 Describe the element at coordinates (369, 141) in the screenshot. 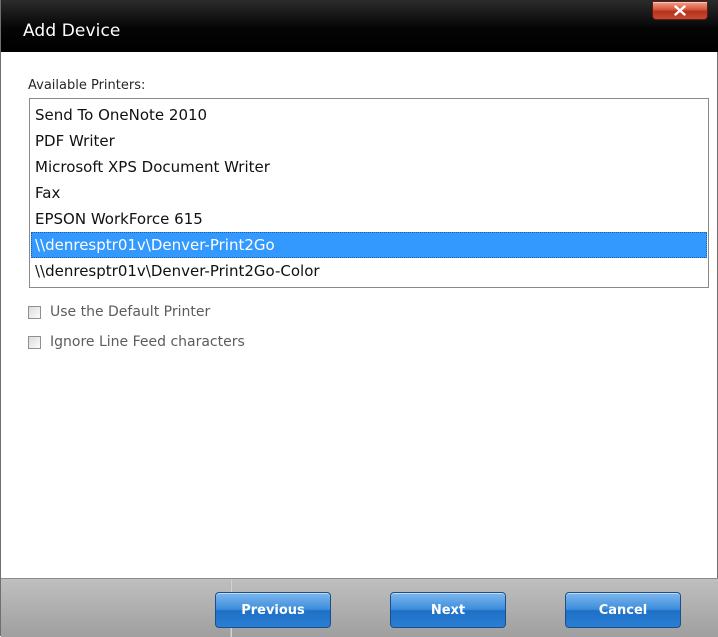

I see `printer-item: PDF Writer` at that location.